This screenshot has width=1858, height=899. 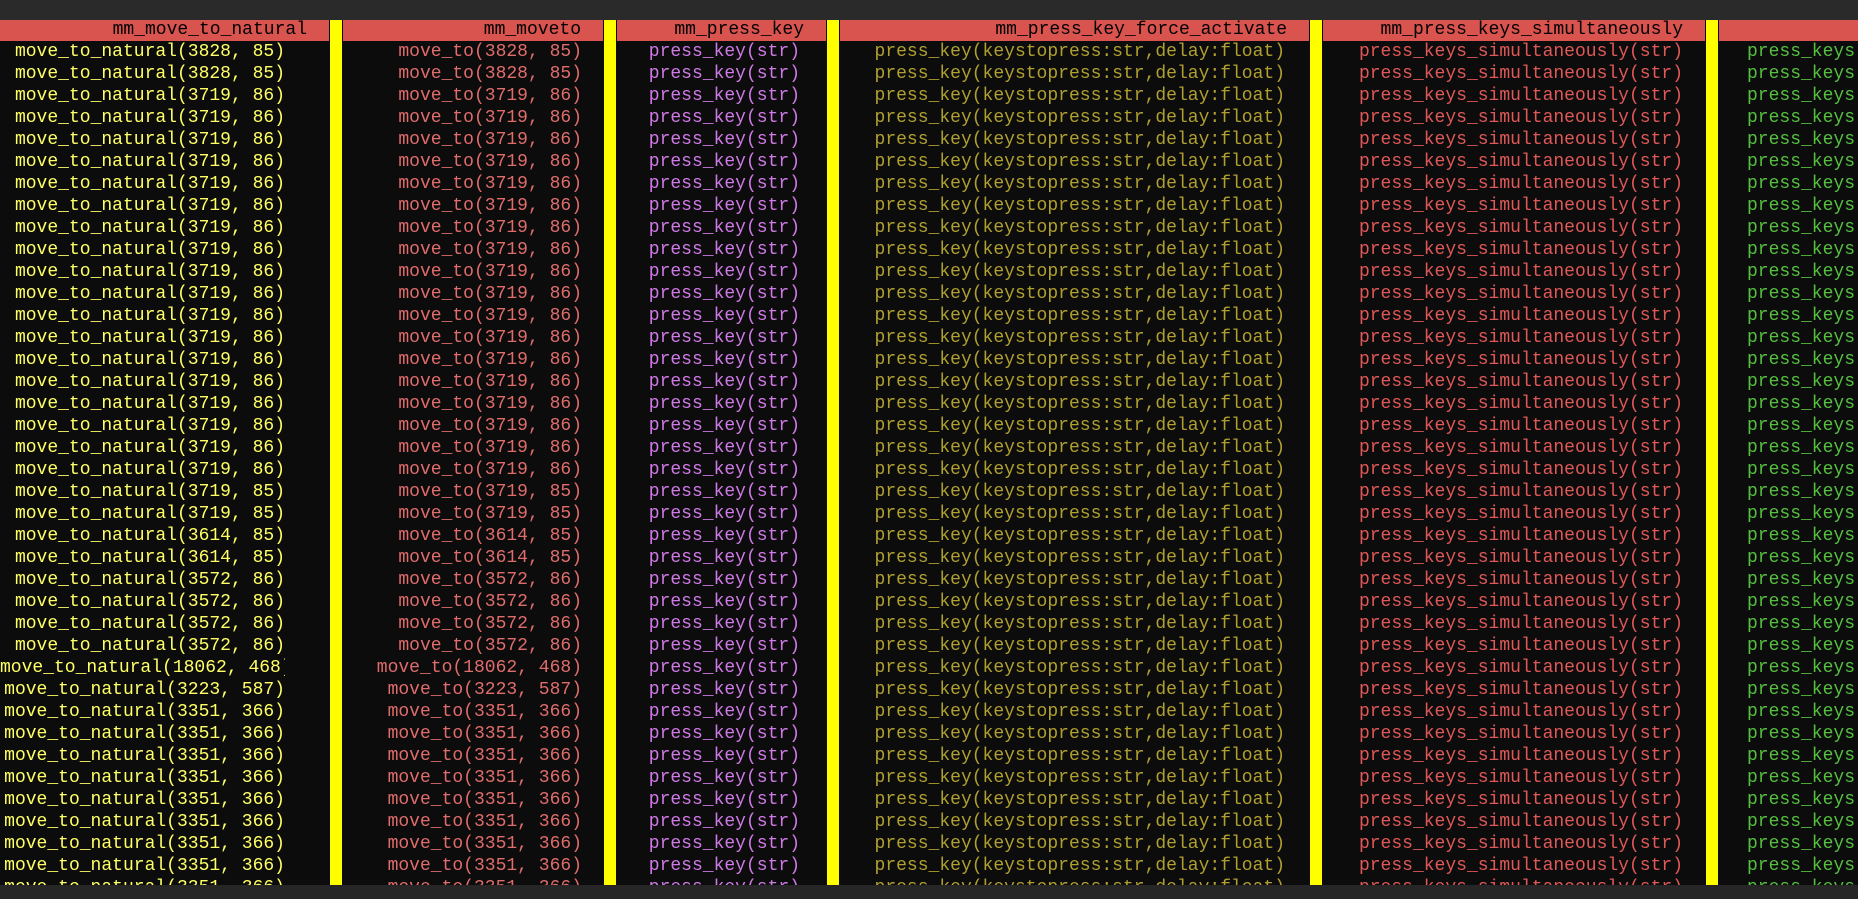 What do you see at coordinates (484, 844) in the screenshot?
I see `table-cell: move_to(3351, 366)` at bounding box center [484, 844].